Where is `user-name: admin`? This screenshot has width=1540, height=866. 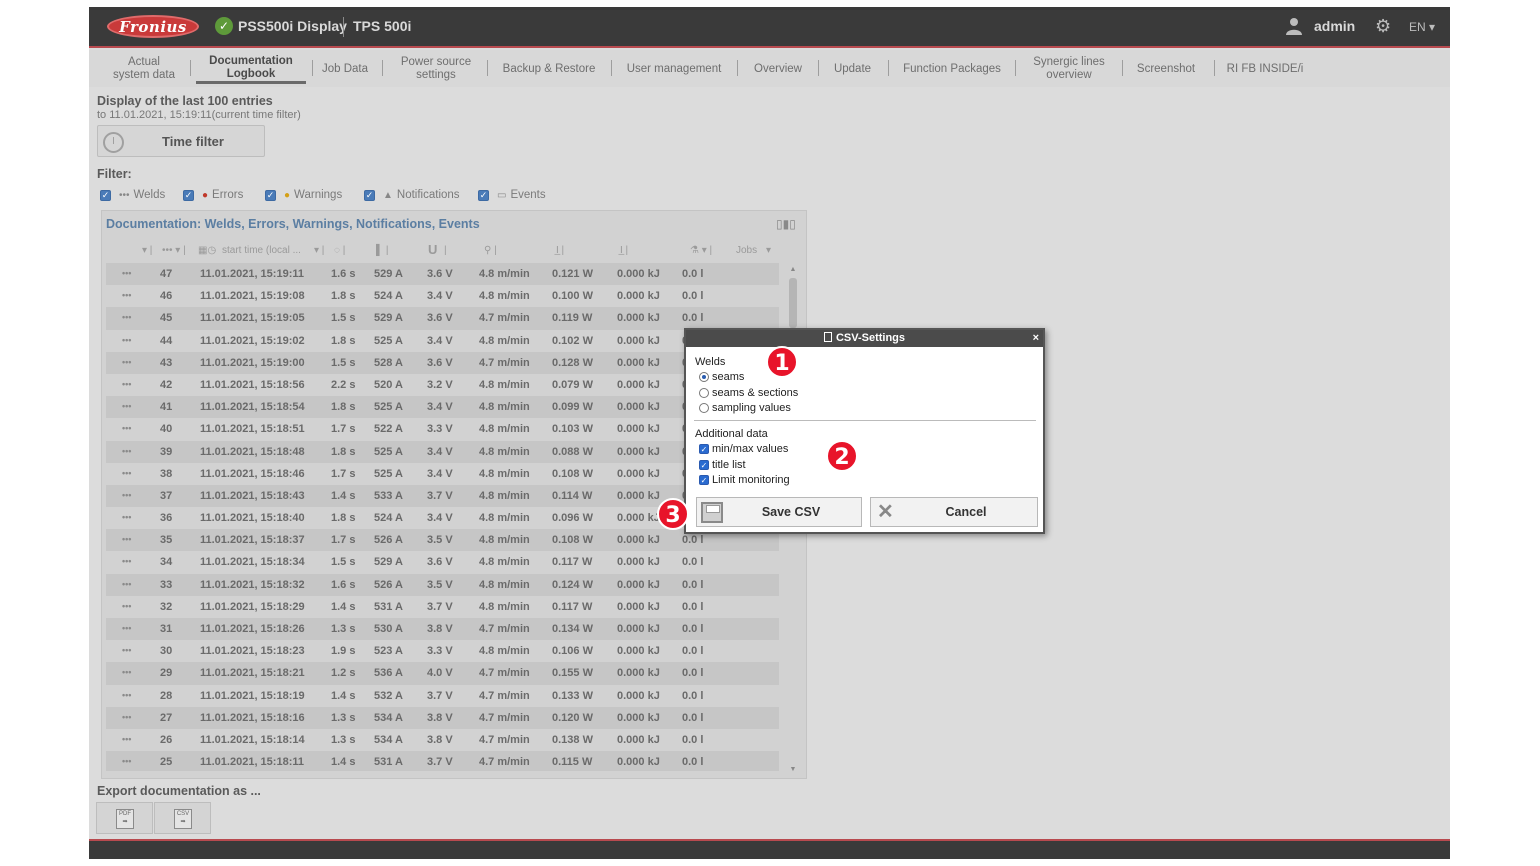 user-name: admin is located at coordinates (1334, 26).